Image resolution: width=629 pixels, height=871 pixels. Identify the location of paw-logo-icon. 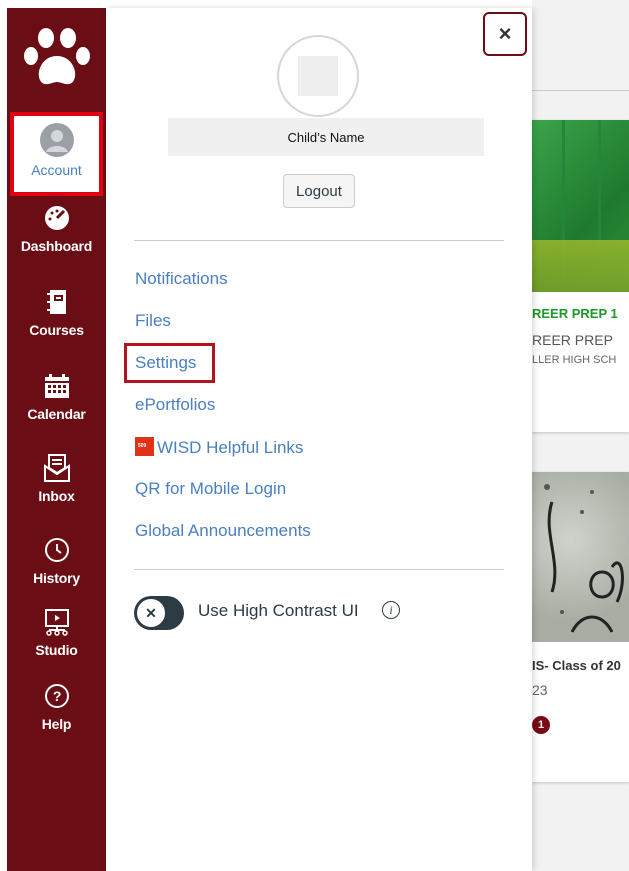
(56, 58).